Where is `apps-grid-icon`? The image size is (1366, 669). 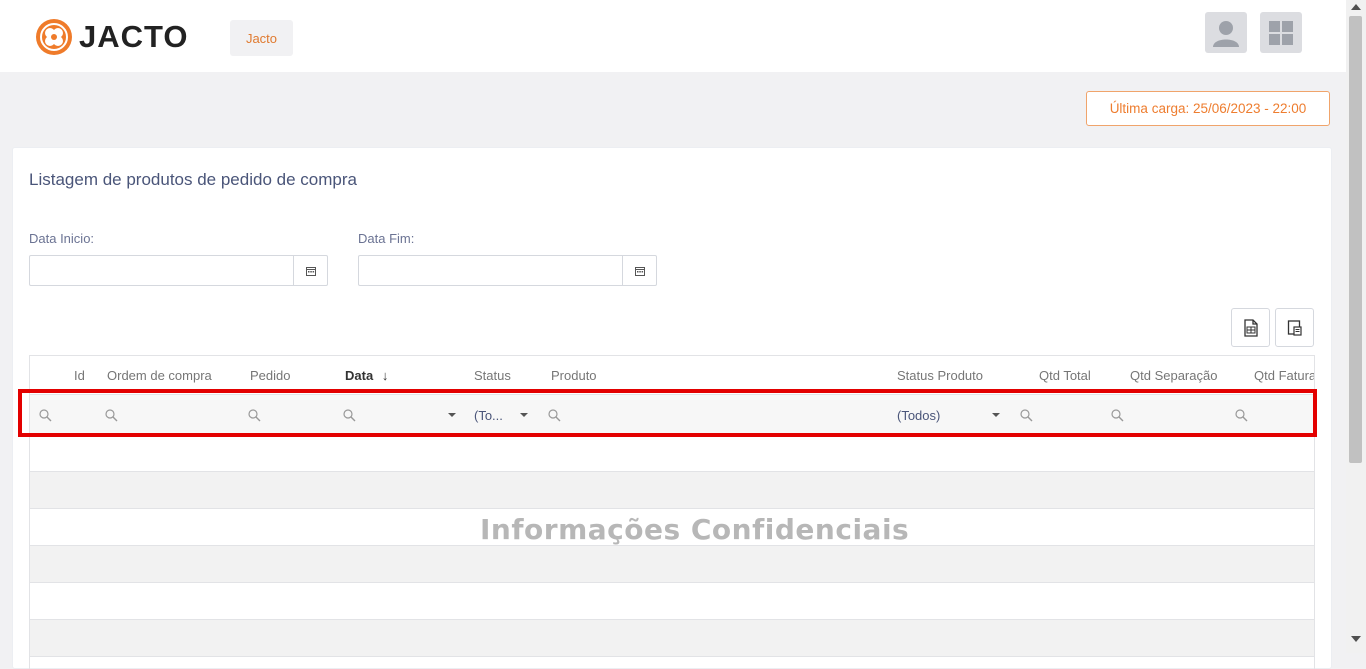
apps-grid-icon is located at coordinates (1281, 32).